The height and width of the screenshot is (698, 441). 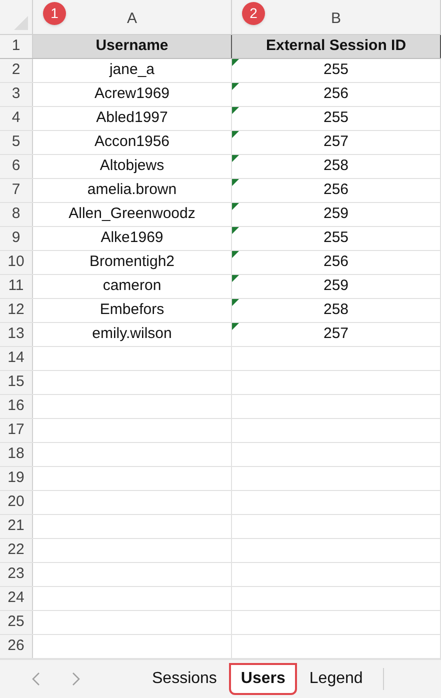 I want to click on header-cell: Username, so click(x=132, y=46).